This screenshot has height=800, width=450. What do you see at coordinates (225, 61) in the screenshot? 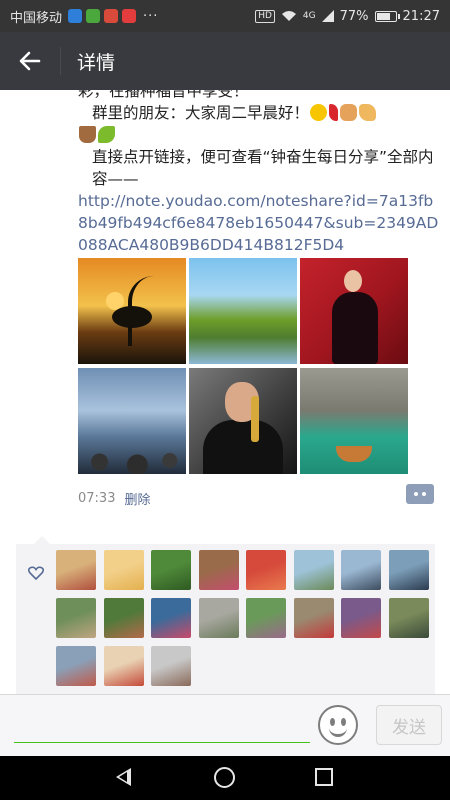
I see `title-bar: 详情` at bounding box center [225, 61].